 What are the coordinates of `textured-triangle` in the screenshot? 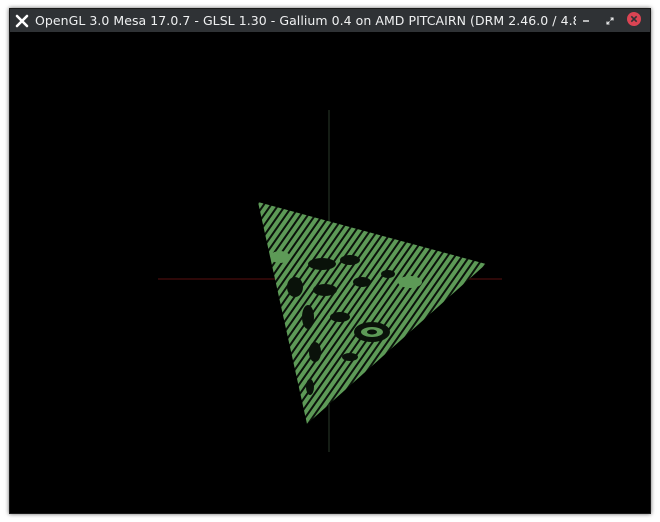 It's located at (372, 313).